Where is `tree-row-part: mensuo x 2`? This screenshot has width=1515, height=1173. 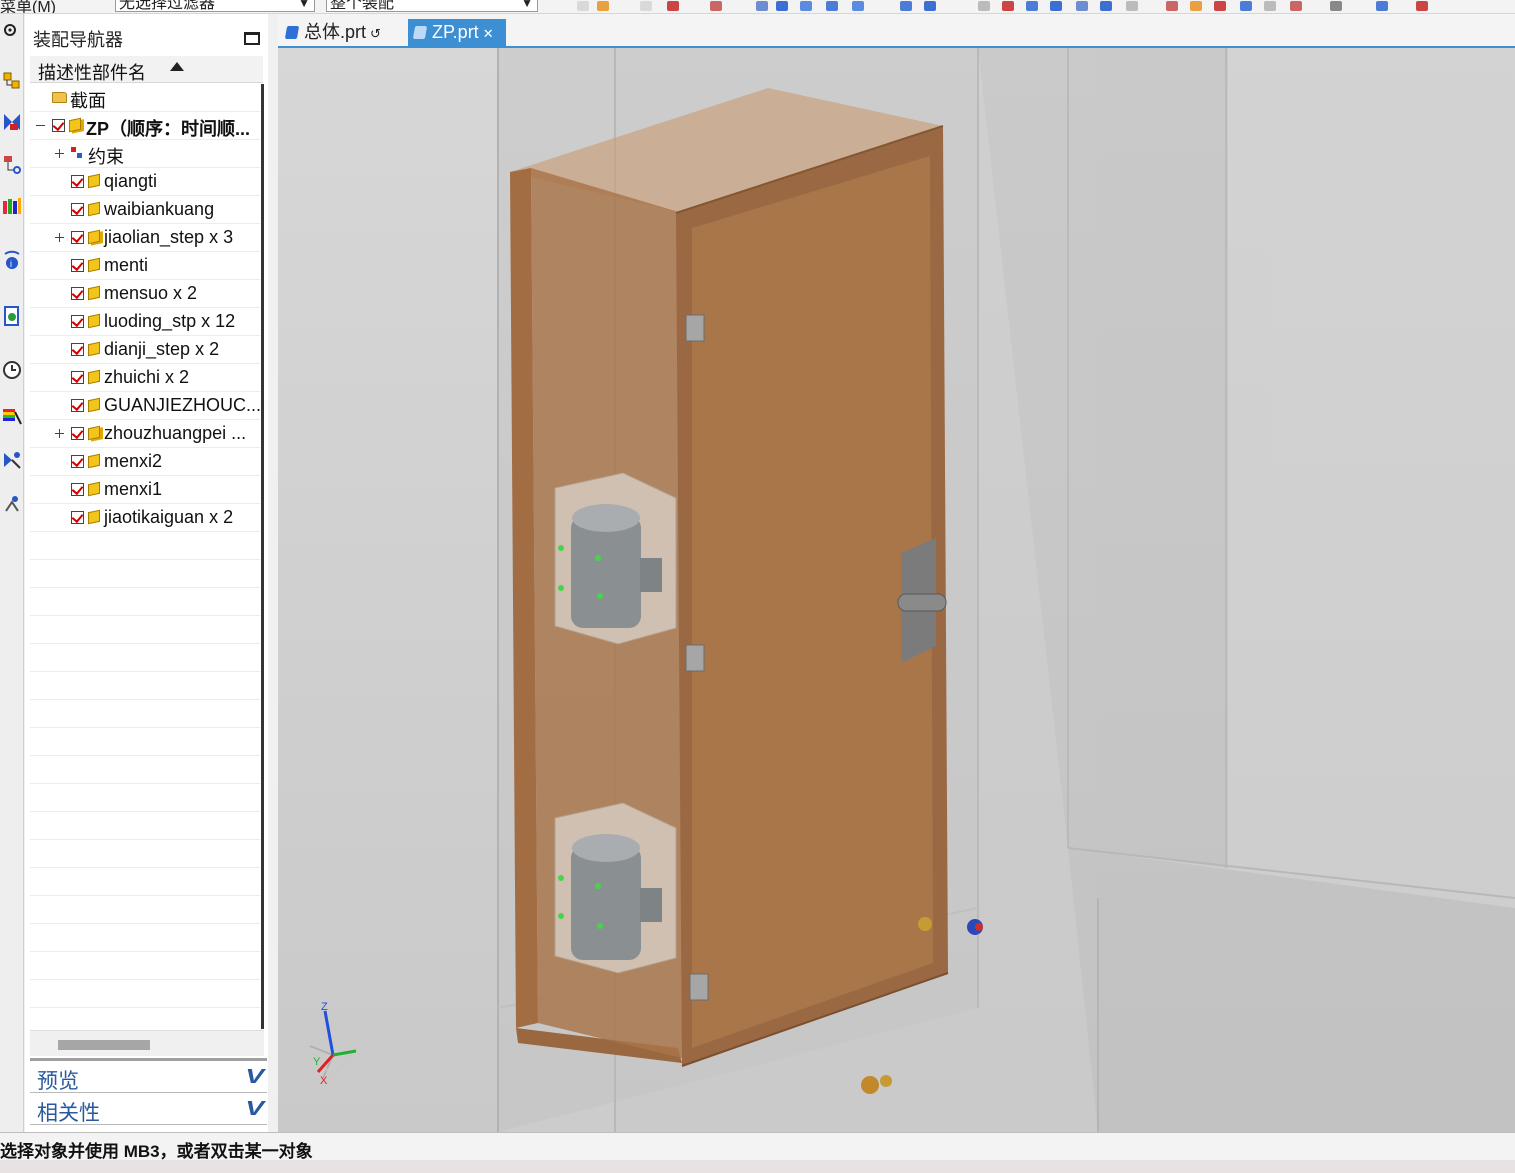 tree-row-part: mensuo x 2 is located at coordinates (145, 294).